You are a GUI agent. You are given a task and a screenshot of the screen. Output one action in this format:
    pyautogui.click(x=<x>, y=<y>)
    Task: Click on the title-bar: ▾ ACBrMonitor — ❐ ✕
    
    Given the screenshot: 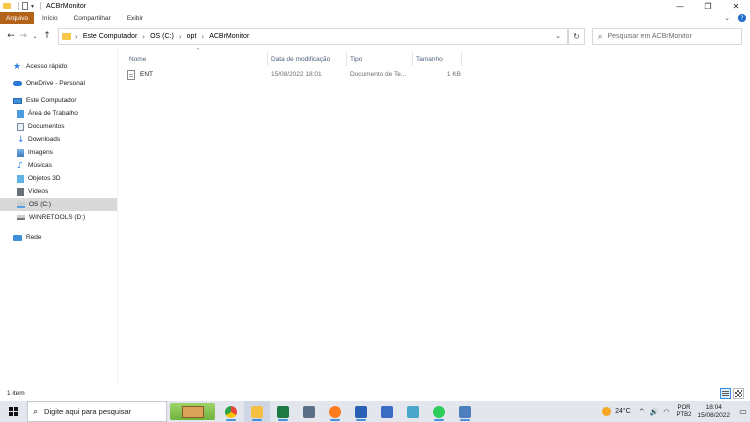 What is the action you would take?
    pyautogui.click(x=375, y=6)
    